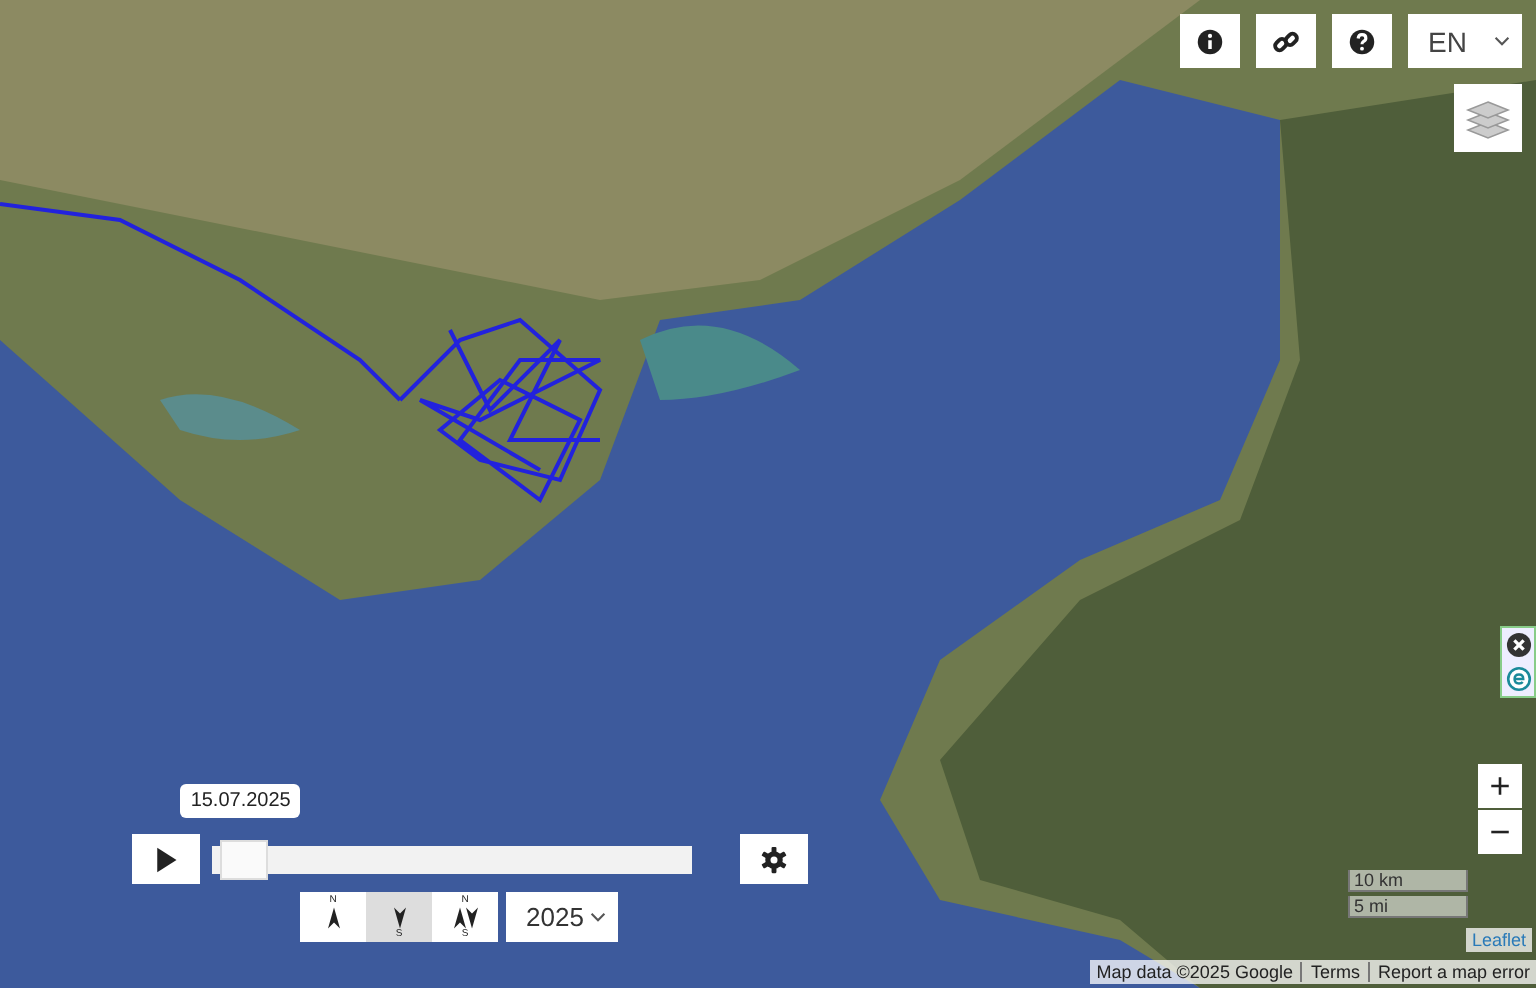  What do you see at coordinates (1194, 972) in the screenshot?
I see `map-data-text: Map data ©2025 Google` at bounding box center [1194, 972].